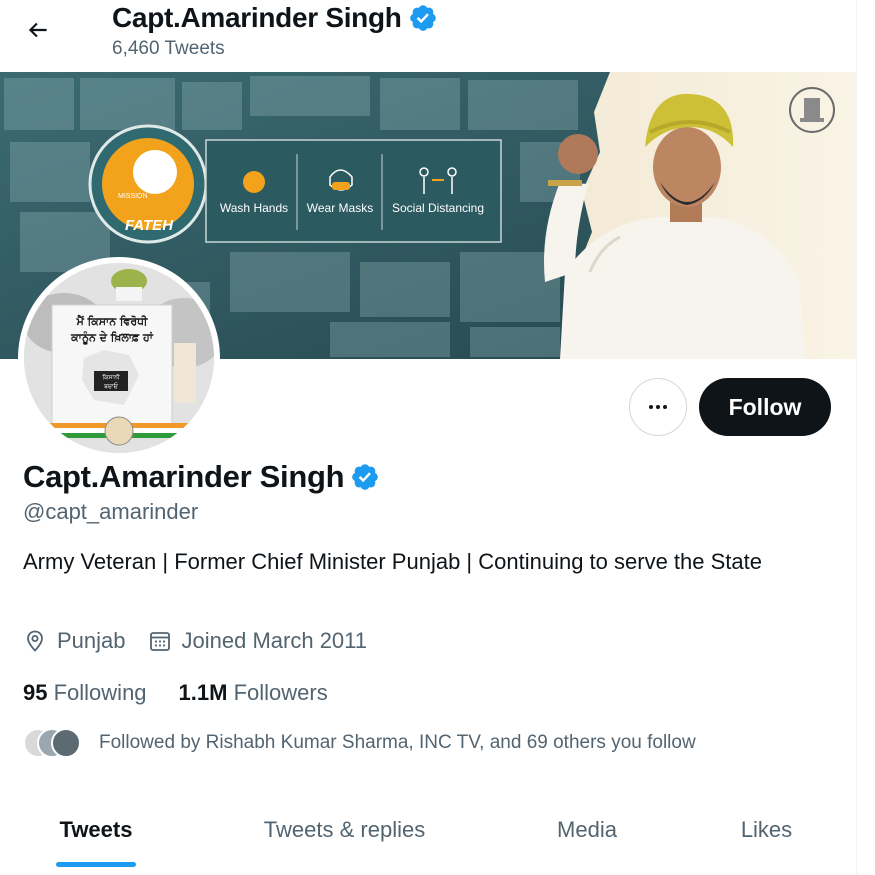  Describe the element at coordinates (428, 36) in the screenshot. I see `profile-header-bar: Capt.Amarinder Singh 6,460 Tweets` at that location.